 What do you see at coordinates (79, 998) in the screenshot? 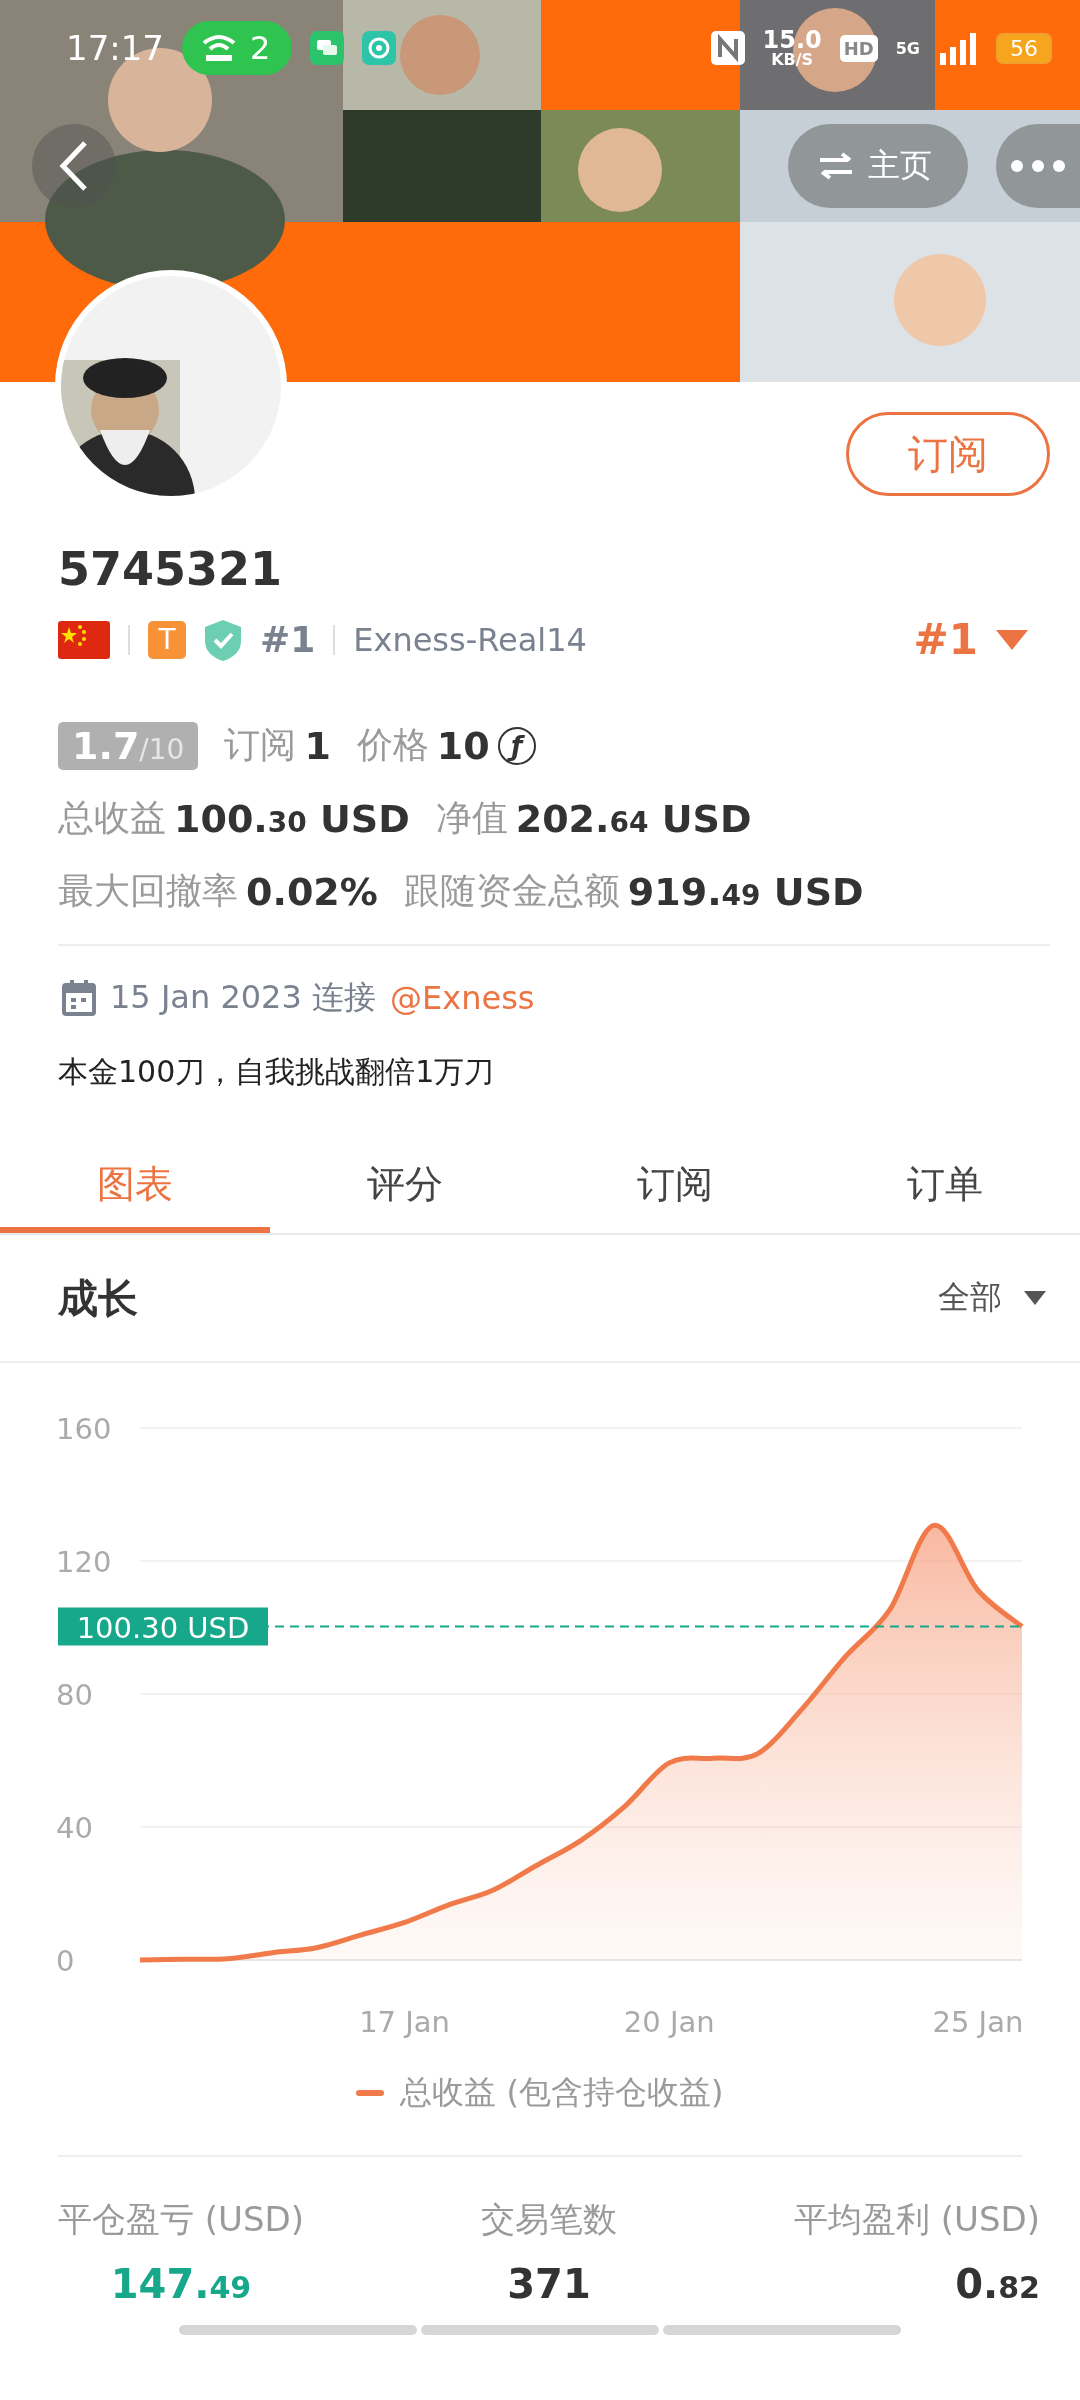
I see `calendar-icon` at bounding box center [79, 998].